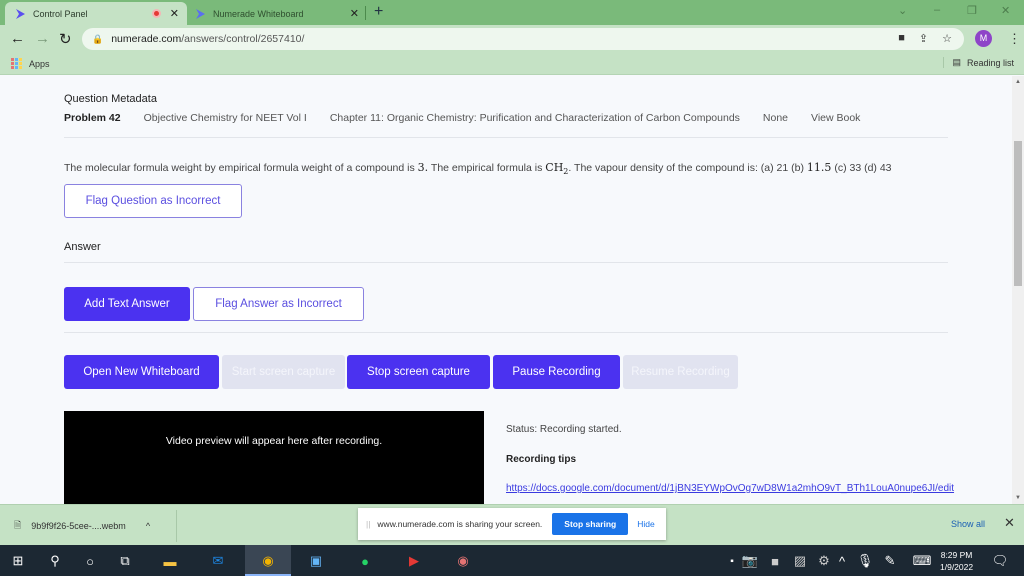 This screenshot has width=1024, height=576. What do you see at coordinates (1018, 213) in the screenshot?
I see `scrollbar-thumb` at bounding box center [1018, 213].